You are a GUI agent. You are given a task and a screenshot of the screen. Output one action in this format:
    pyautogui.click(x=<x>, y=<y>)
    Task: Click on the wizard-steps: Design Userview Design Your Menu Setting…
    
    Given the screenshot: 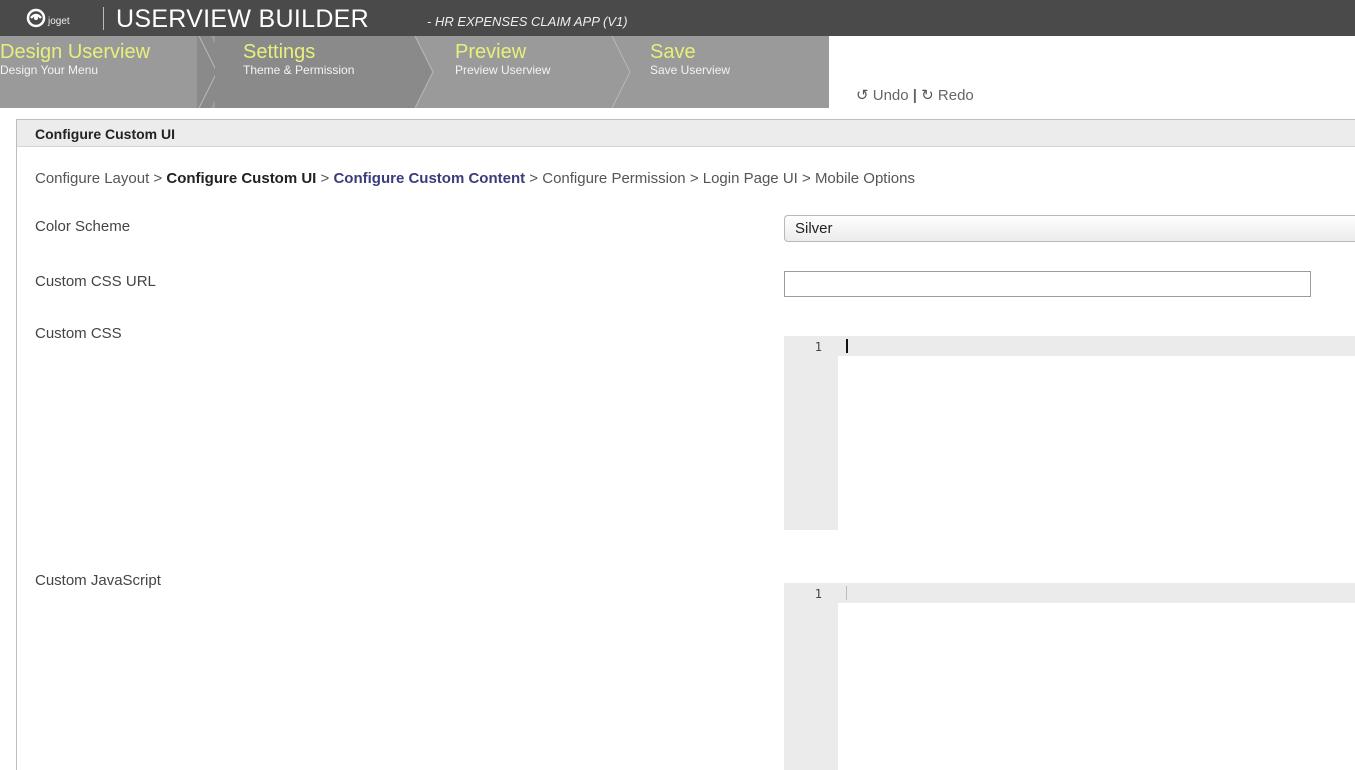 What is the action you would take?
    pyautogui.click(x=414, y=72)
    